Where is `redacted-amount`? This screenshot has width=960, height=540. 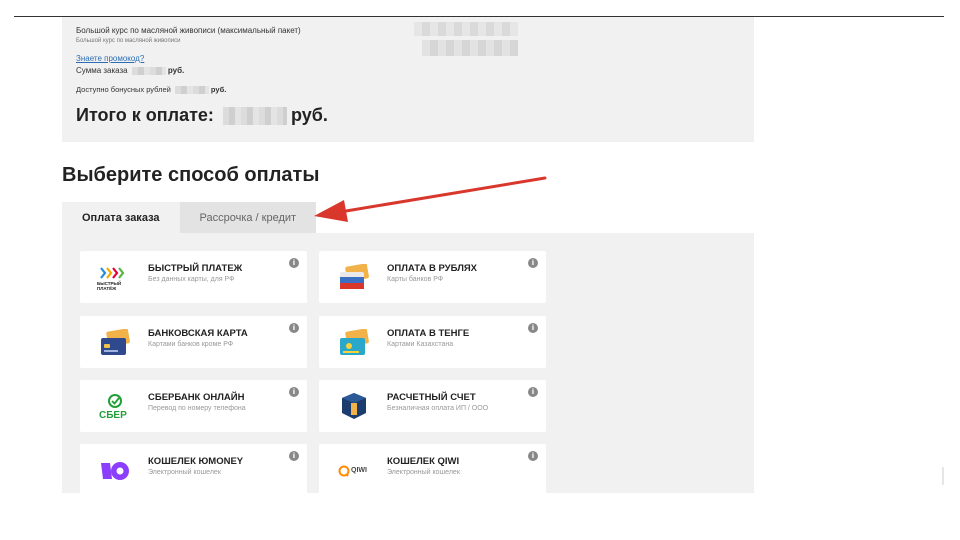 redacted-amount is located at coordinates (148, 70).